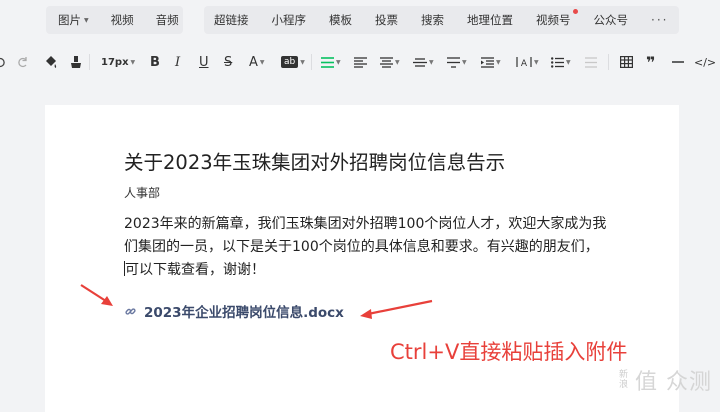 This screenshot has width=720, height=412. I want to click on watermark-big: 值 众测, so click(673, 382).